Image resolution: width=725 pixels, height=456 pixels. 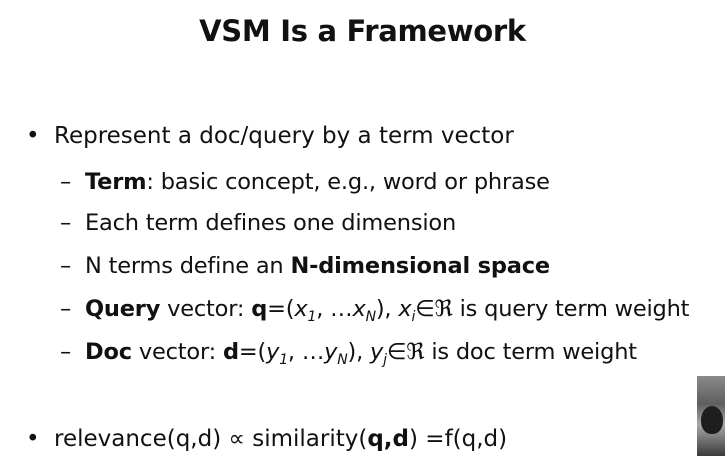 What do you see at coordinates (116, 182) in the screenshot?
I see `term-label: Term` at bounding box center [116, 182].